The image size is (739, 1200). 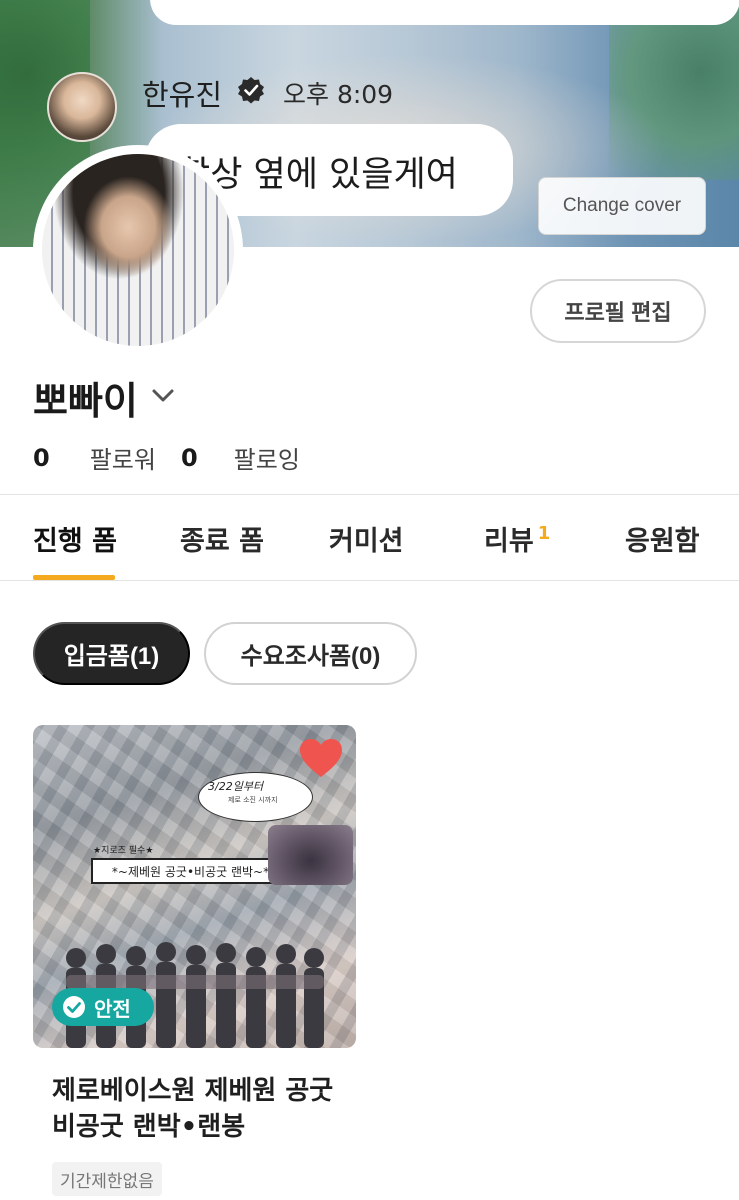 What do you see at coordinates (310, 653) in the screenshot?
I see `filter-survey-form: 수요조사폼(0)` at bounding box center [310, 653].